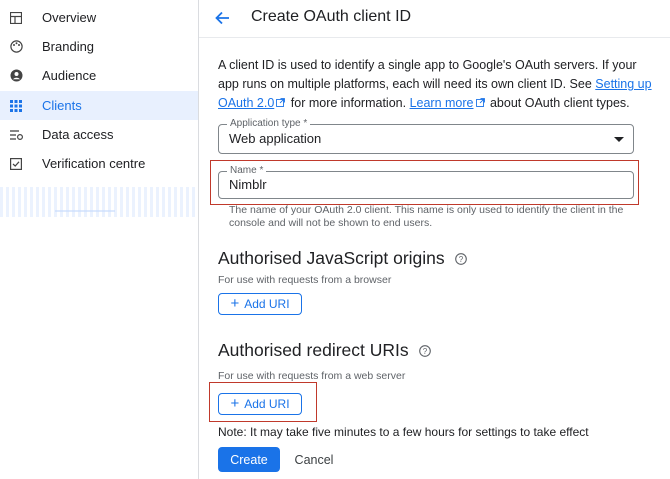 The image size is (670, 479). I want to click on create-button: Create, so click(249, 459).